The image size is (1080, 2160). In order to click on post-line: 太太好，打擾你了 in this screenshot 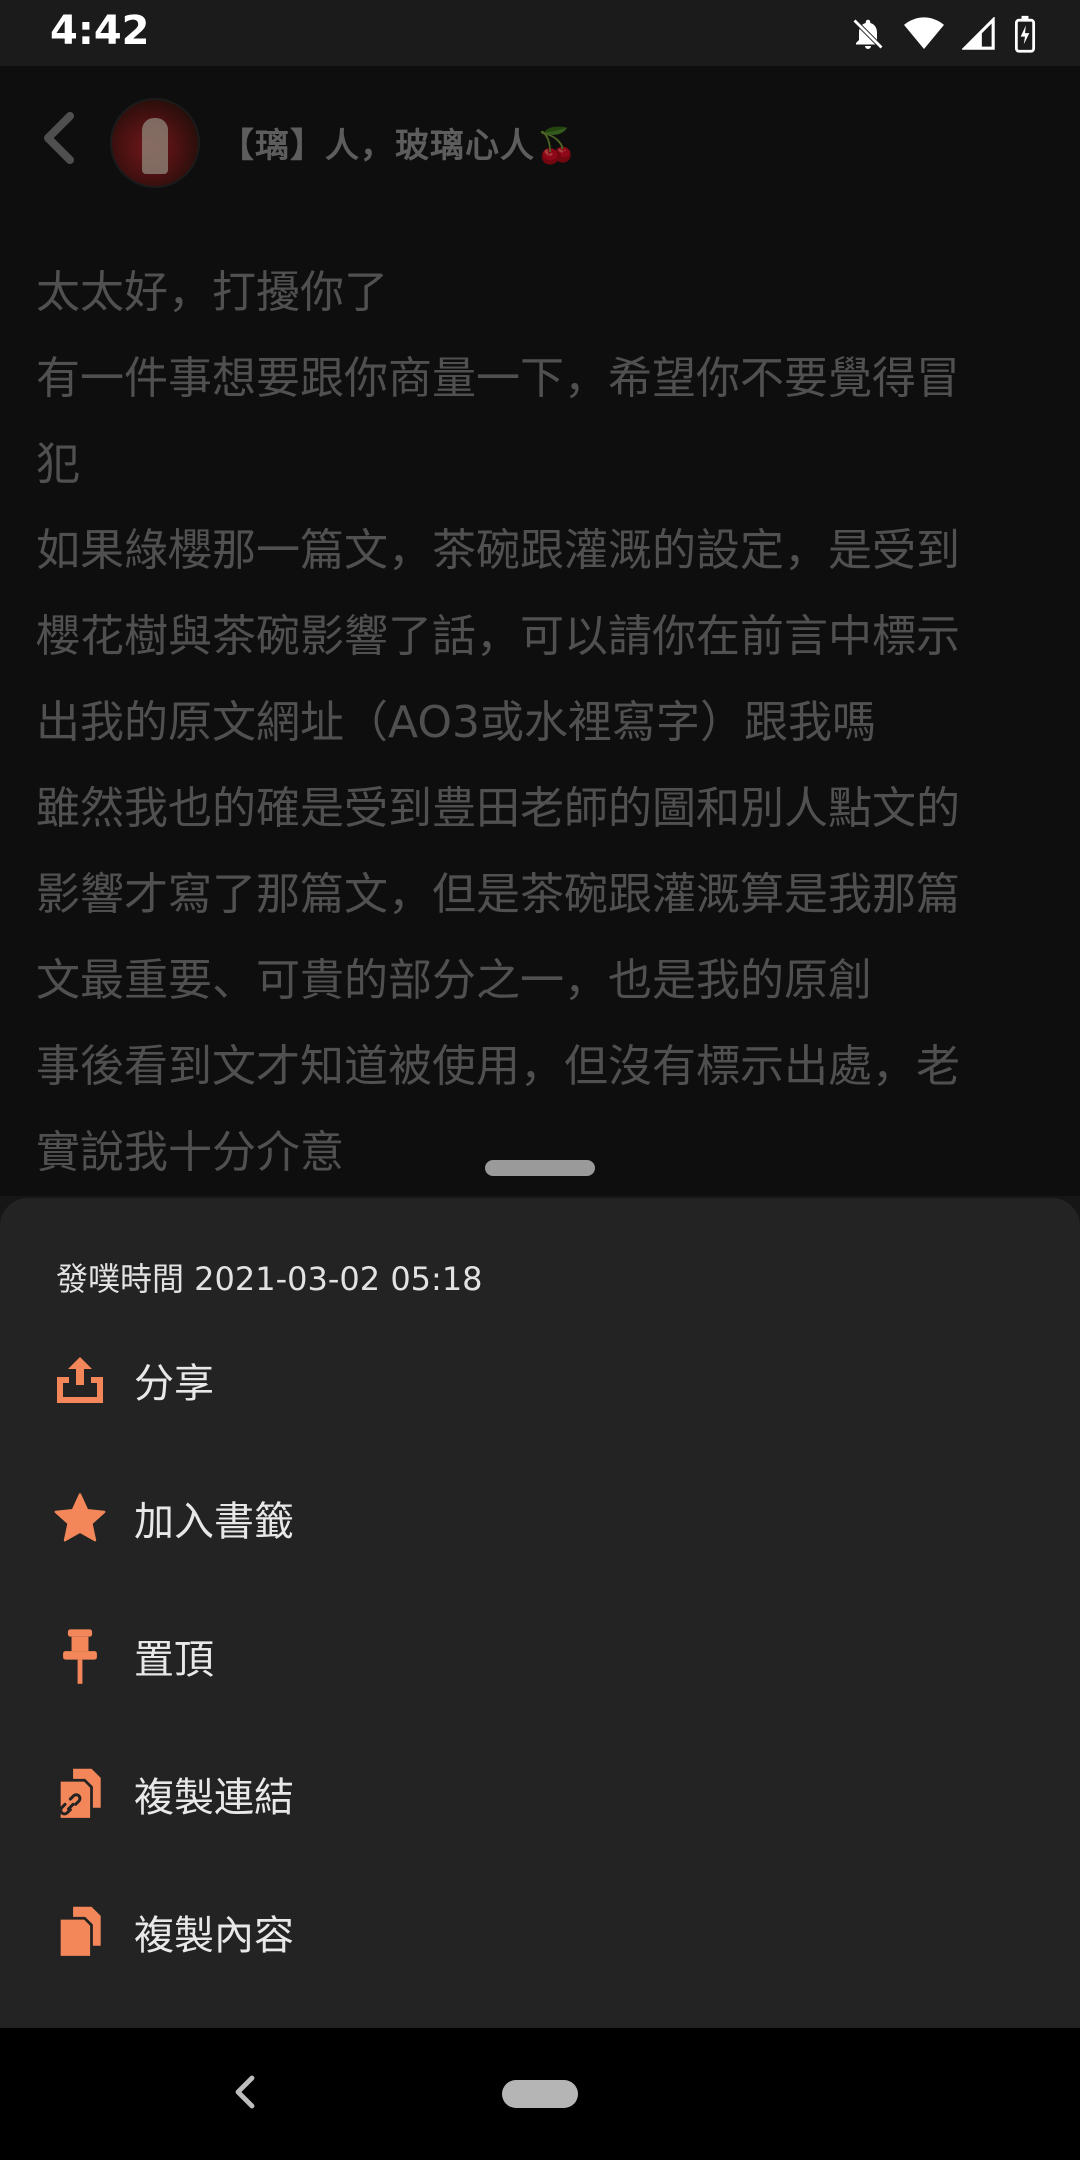, I will do `click(212, 292)`.